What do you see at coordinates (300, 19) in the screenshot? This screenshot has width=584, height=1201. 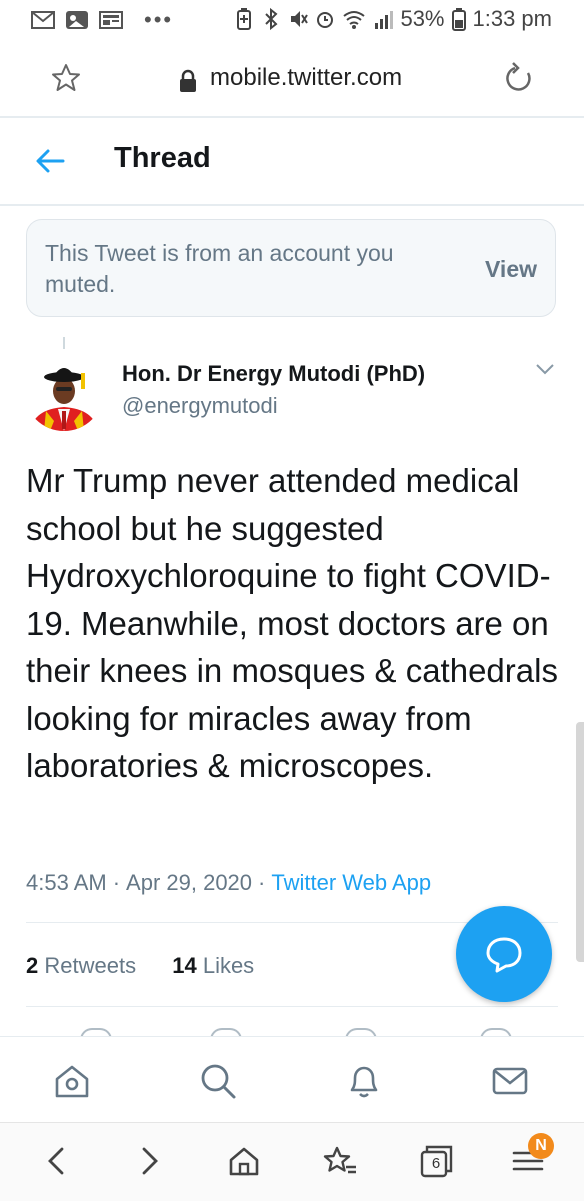 I see `mute-icon` at bounding box center [300, 19].